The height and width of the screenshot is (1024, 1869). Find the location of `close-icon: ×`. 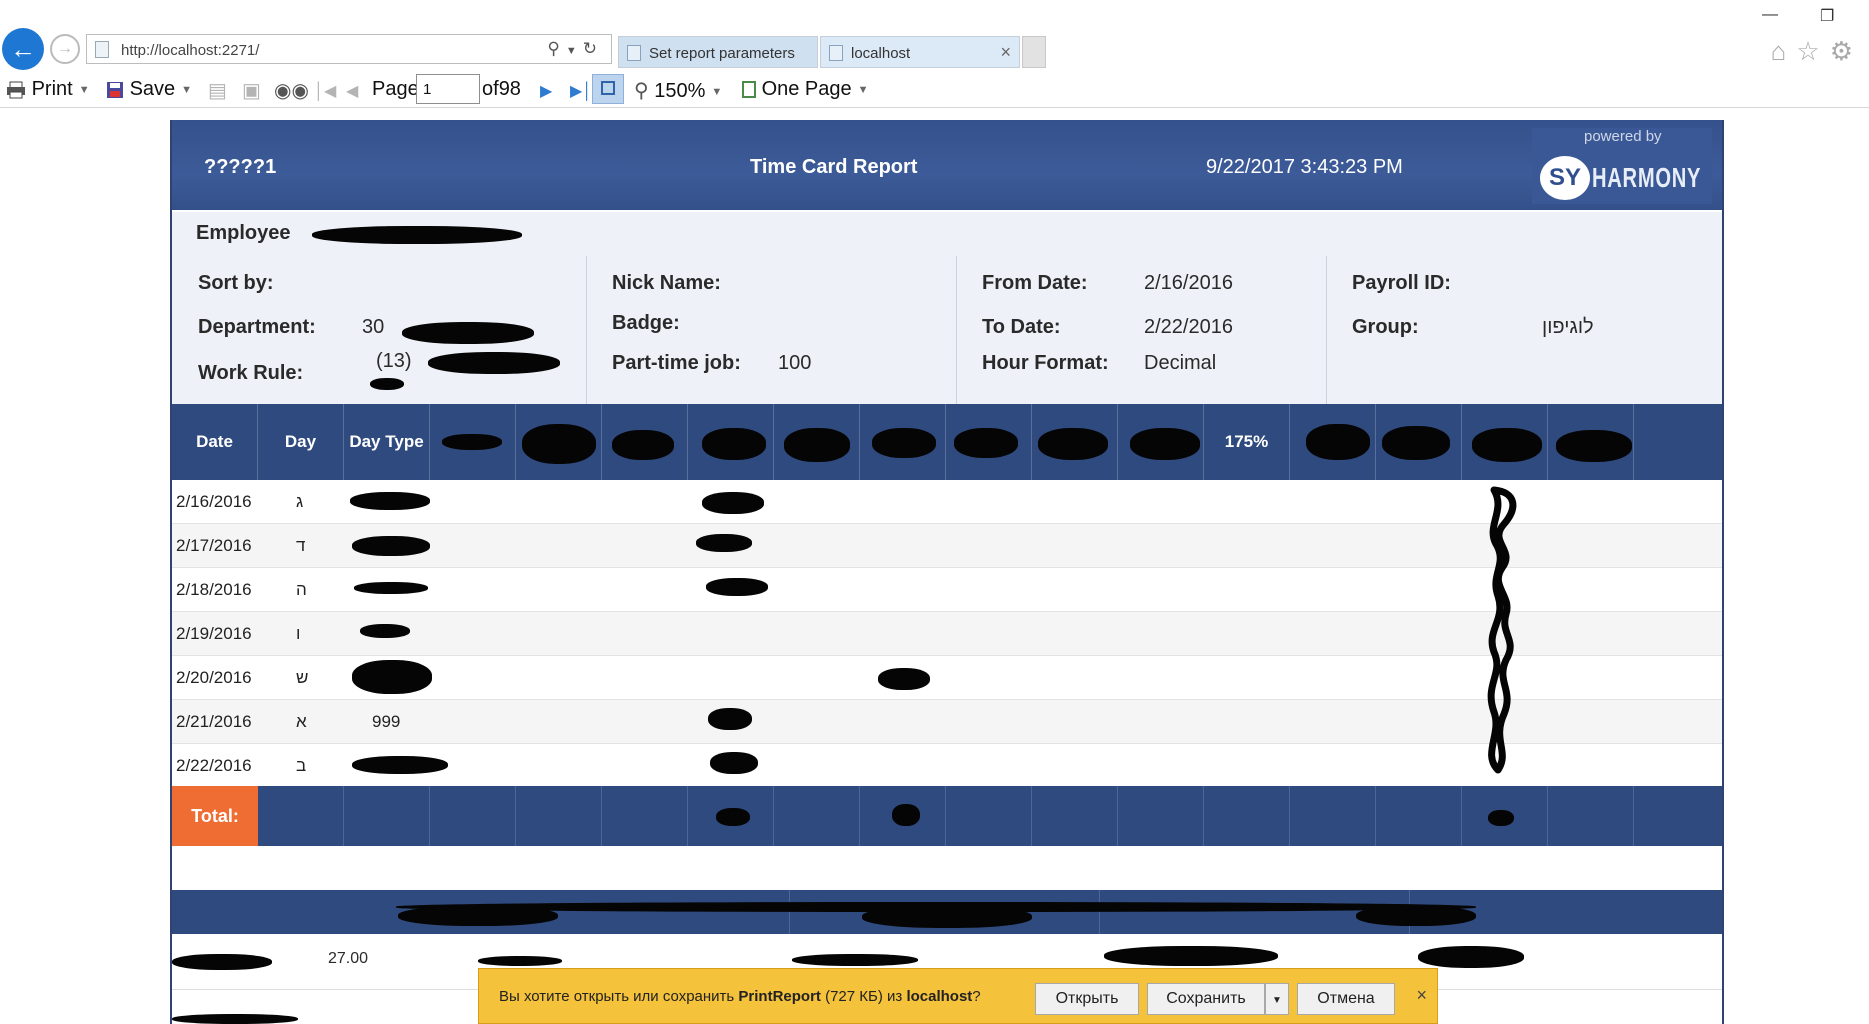

close-icon: × is located at coordinates (1421, 995).